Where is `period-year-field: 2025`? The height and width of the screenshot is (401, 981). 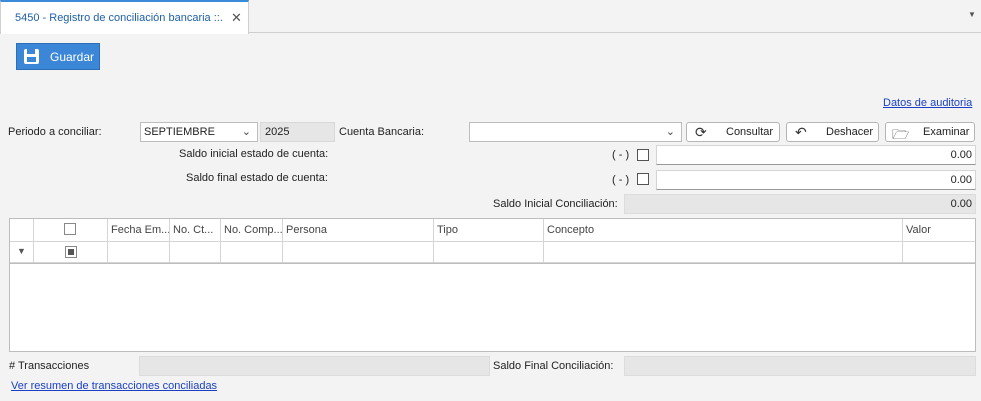 period-year-field: 2025 is located at coordinates (297, 132).